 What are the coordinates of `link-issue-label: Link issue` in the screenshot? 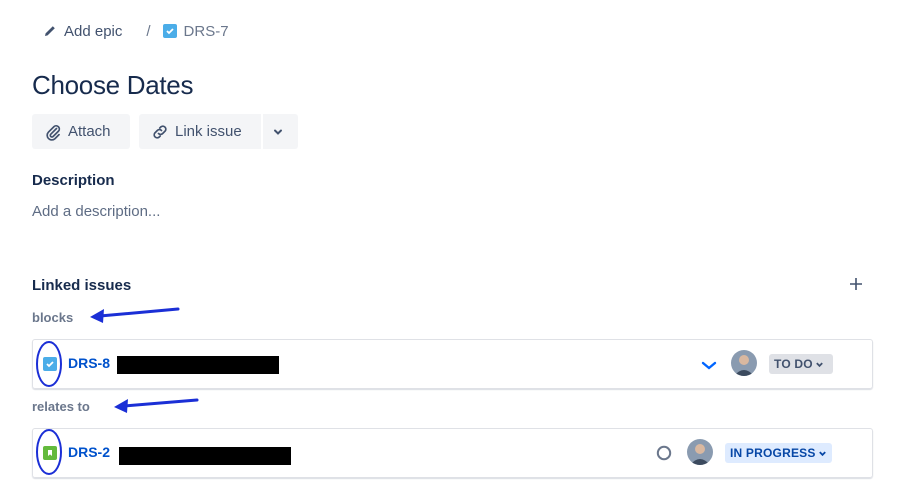 It's located at (208, 131).